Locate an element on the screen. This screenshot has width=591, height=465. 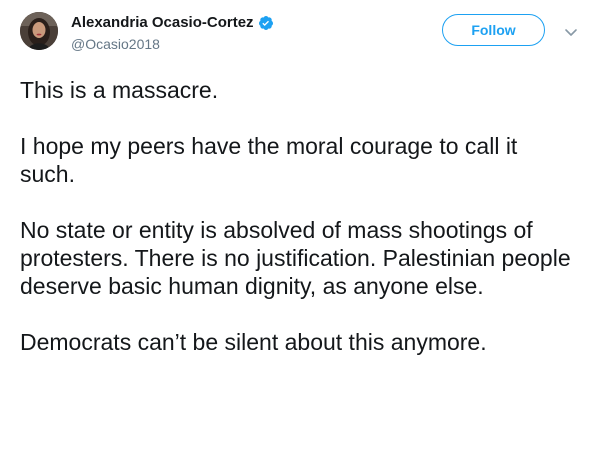
avatar-image is located at coordinates (39, 31).